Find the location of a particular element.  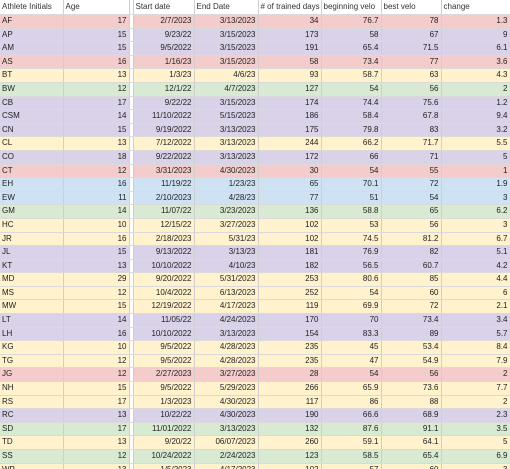

cell-initials: CL is located at coordinates (32, 143).